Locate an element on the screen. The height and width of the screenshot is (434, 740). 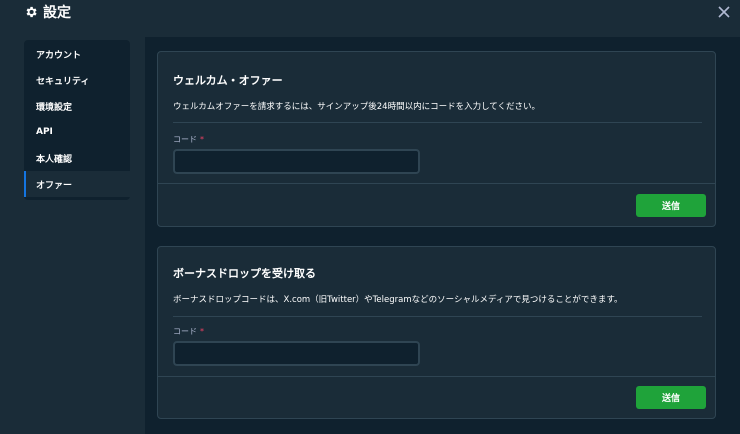
settings-sidebar: アカウント セキュリティ 環境設定 API 本人確認 オファー is located at coordinates (77, 120).